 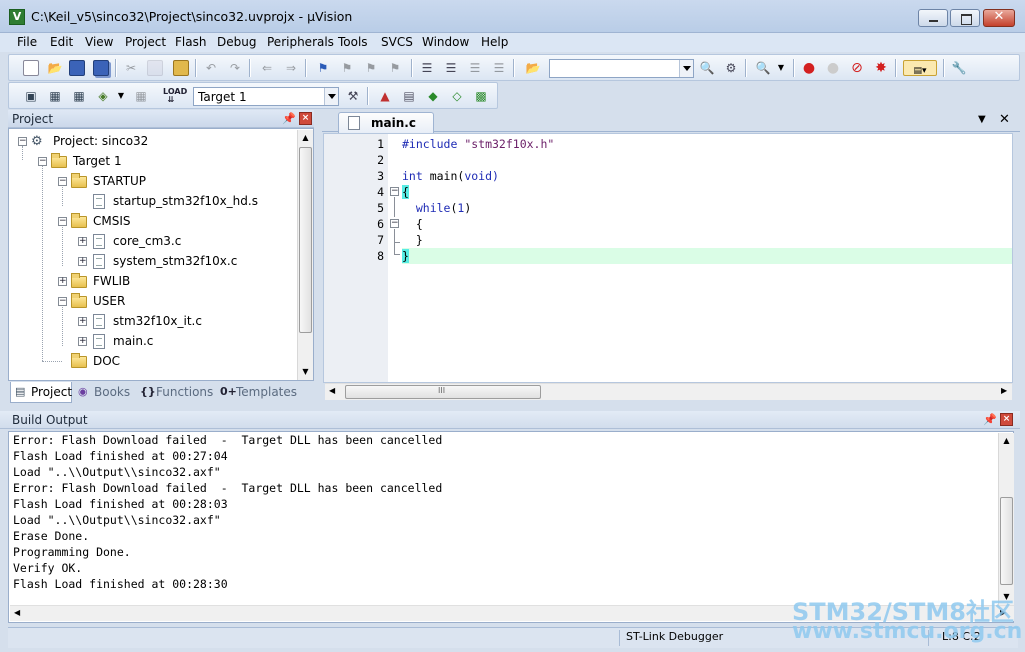 I want to click on tab-project: ▤ Project, so click(x=41, y=392).